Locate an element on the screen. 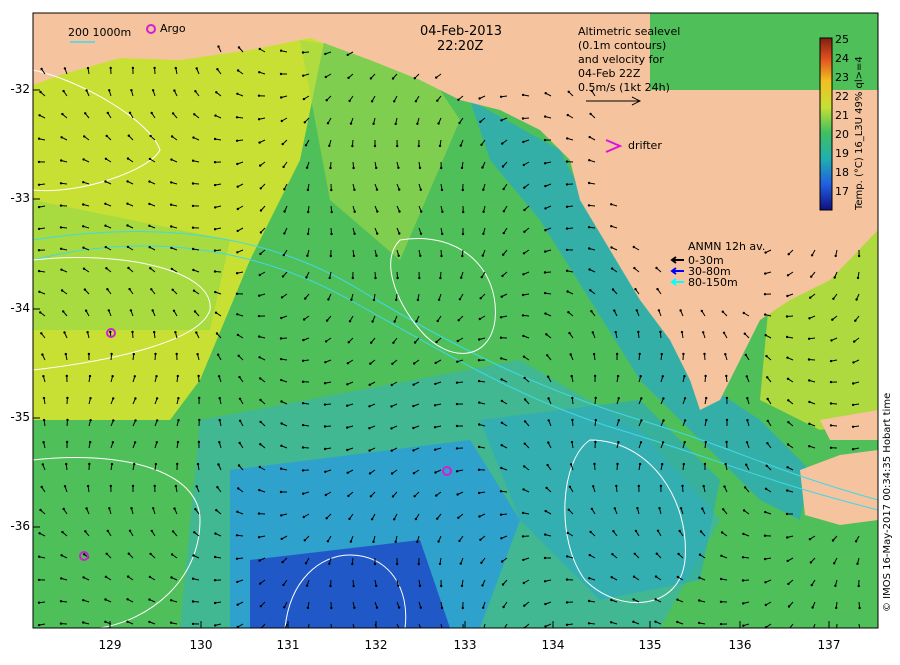 The image size is (900, 665). lon-label: 129 is located at coordinates (110, 645).